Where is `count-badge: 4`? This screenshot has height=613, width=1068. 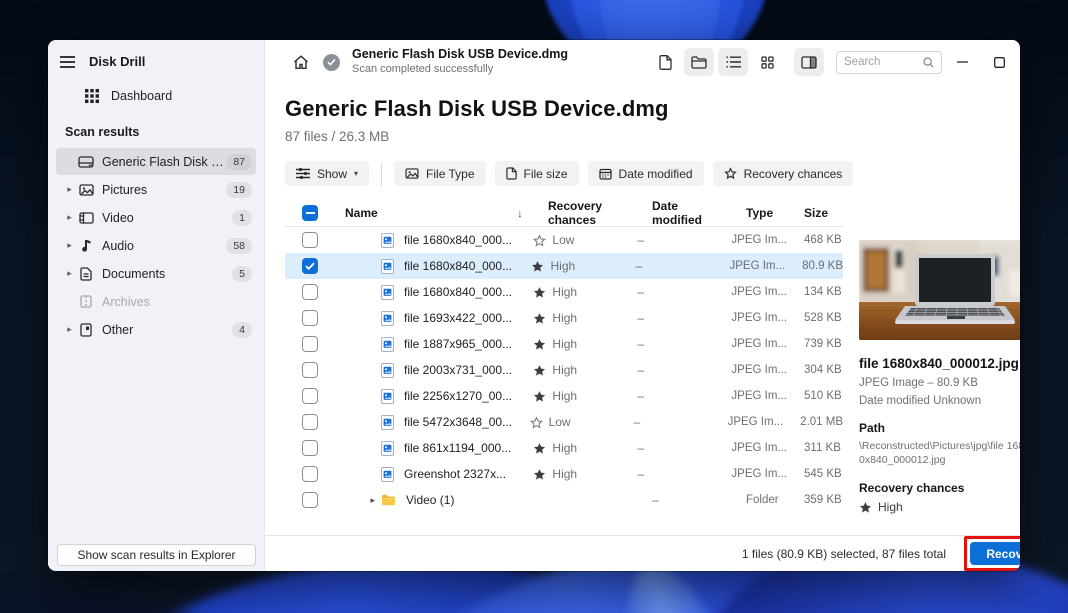
count-badge: 4 is located at coordinates (242, 329).